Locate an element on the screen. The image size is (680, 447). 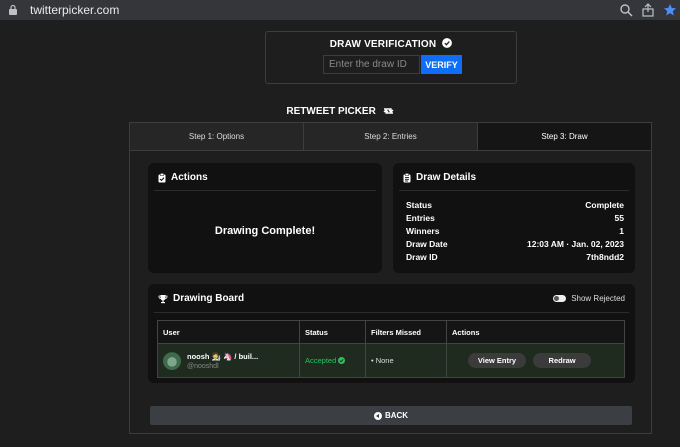
user-handle: @nooshdl is located at coordinates (222, 366).